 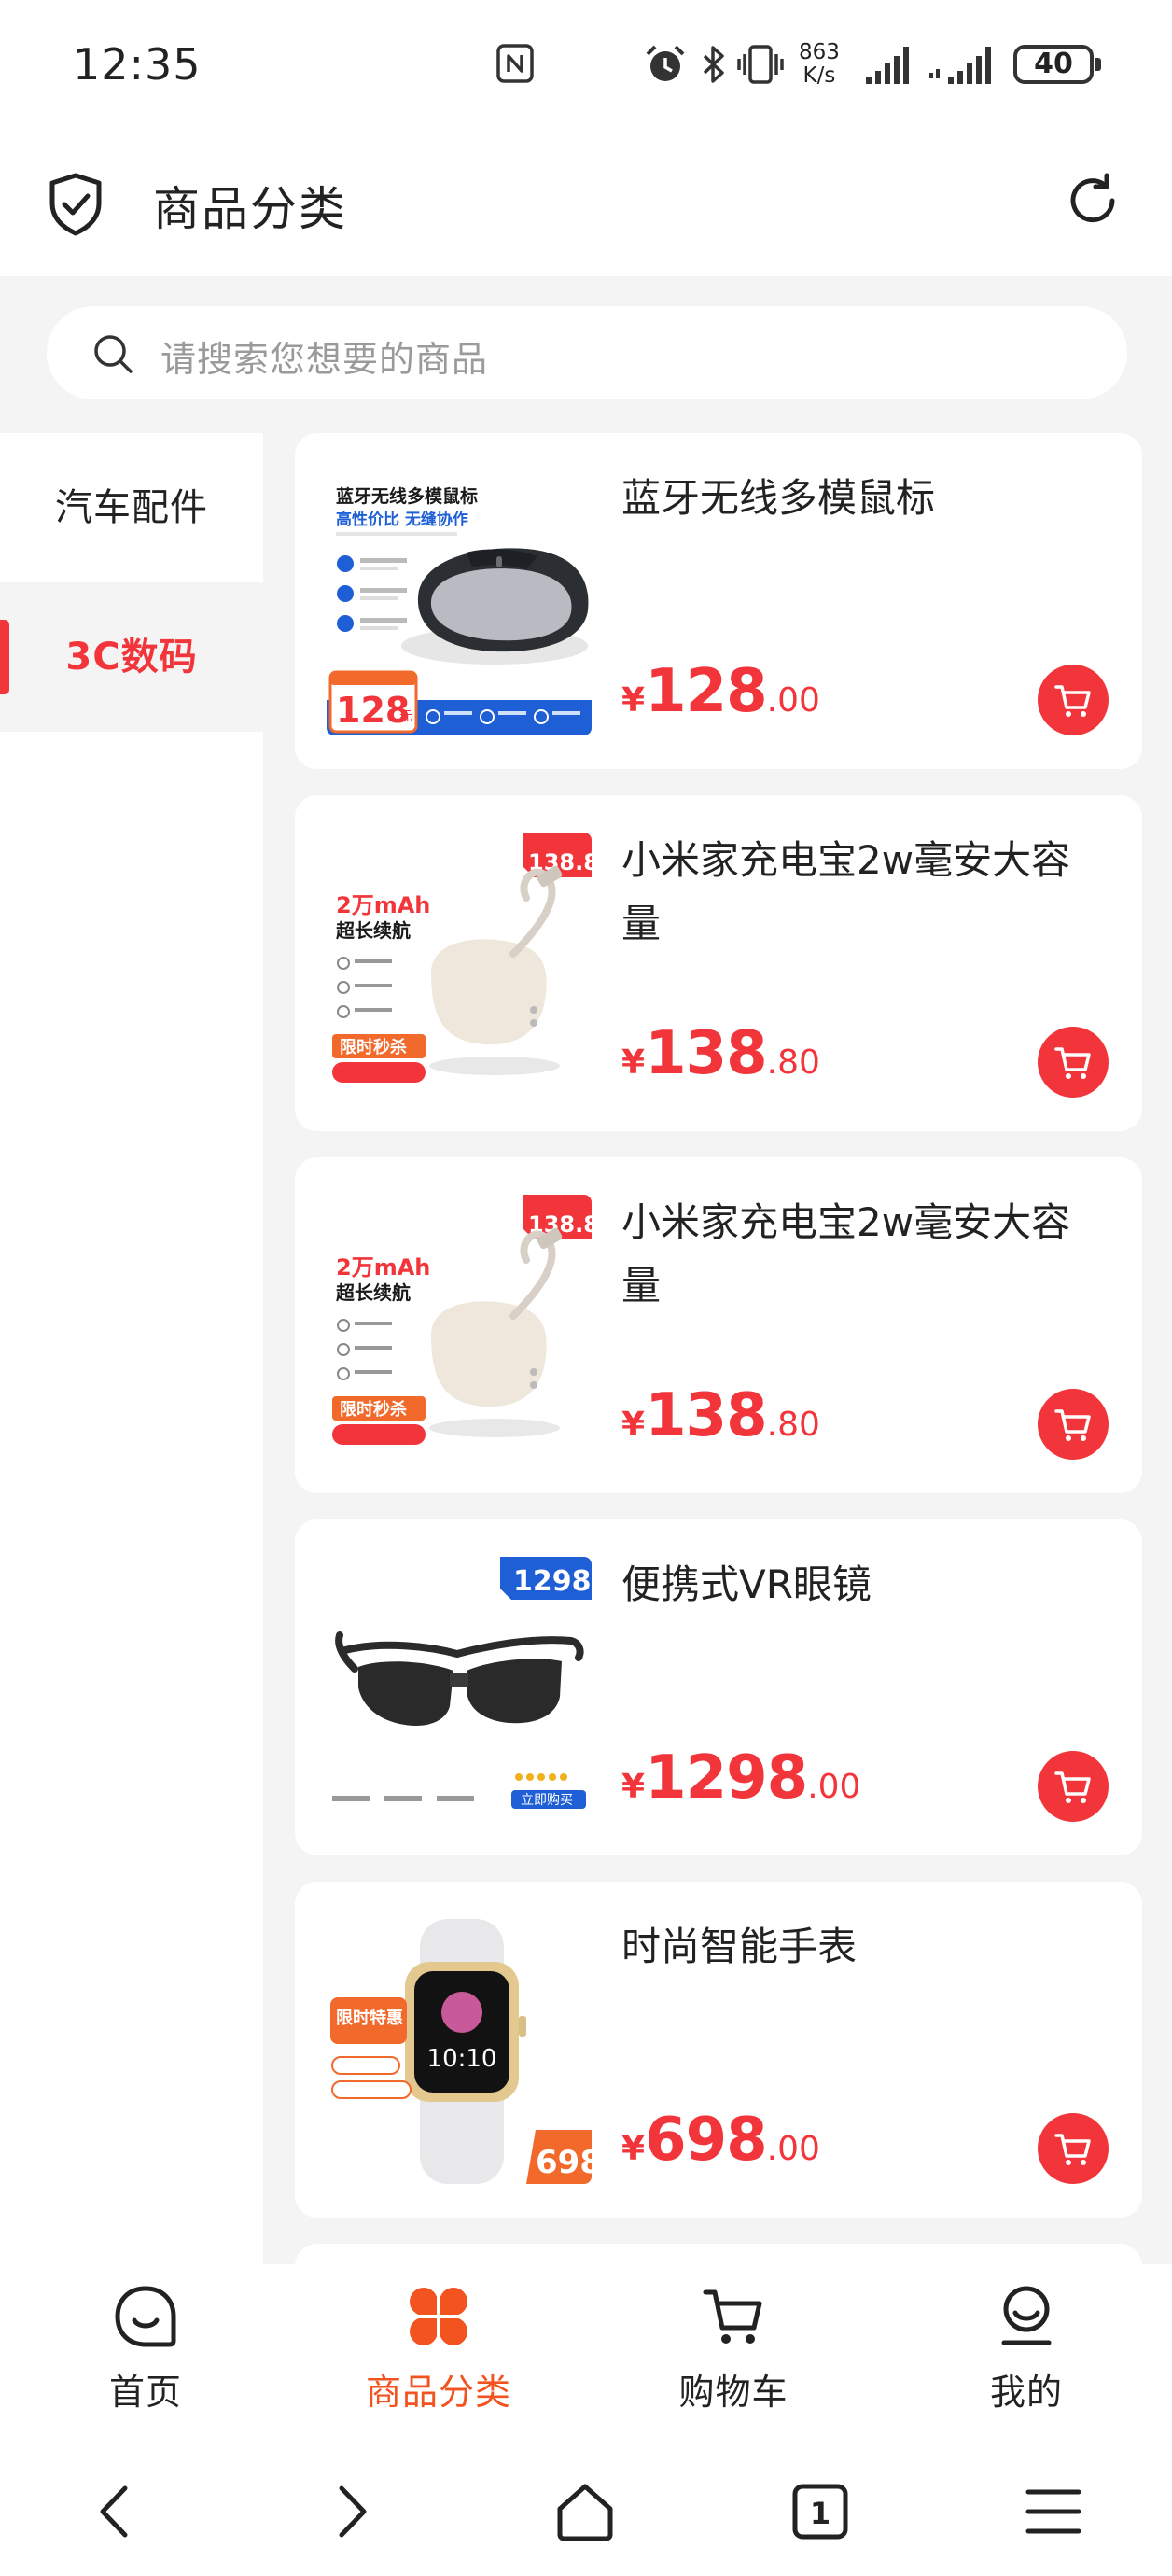 I want to click on net-speed: 863 K/s, so click(x=819, y=64).